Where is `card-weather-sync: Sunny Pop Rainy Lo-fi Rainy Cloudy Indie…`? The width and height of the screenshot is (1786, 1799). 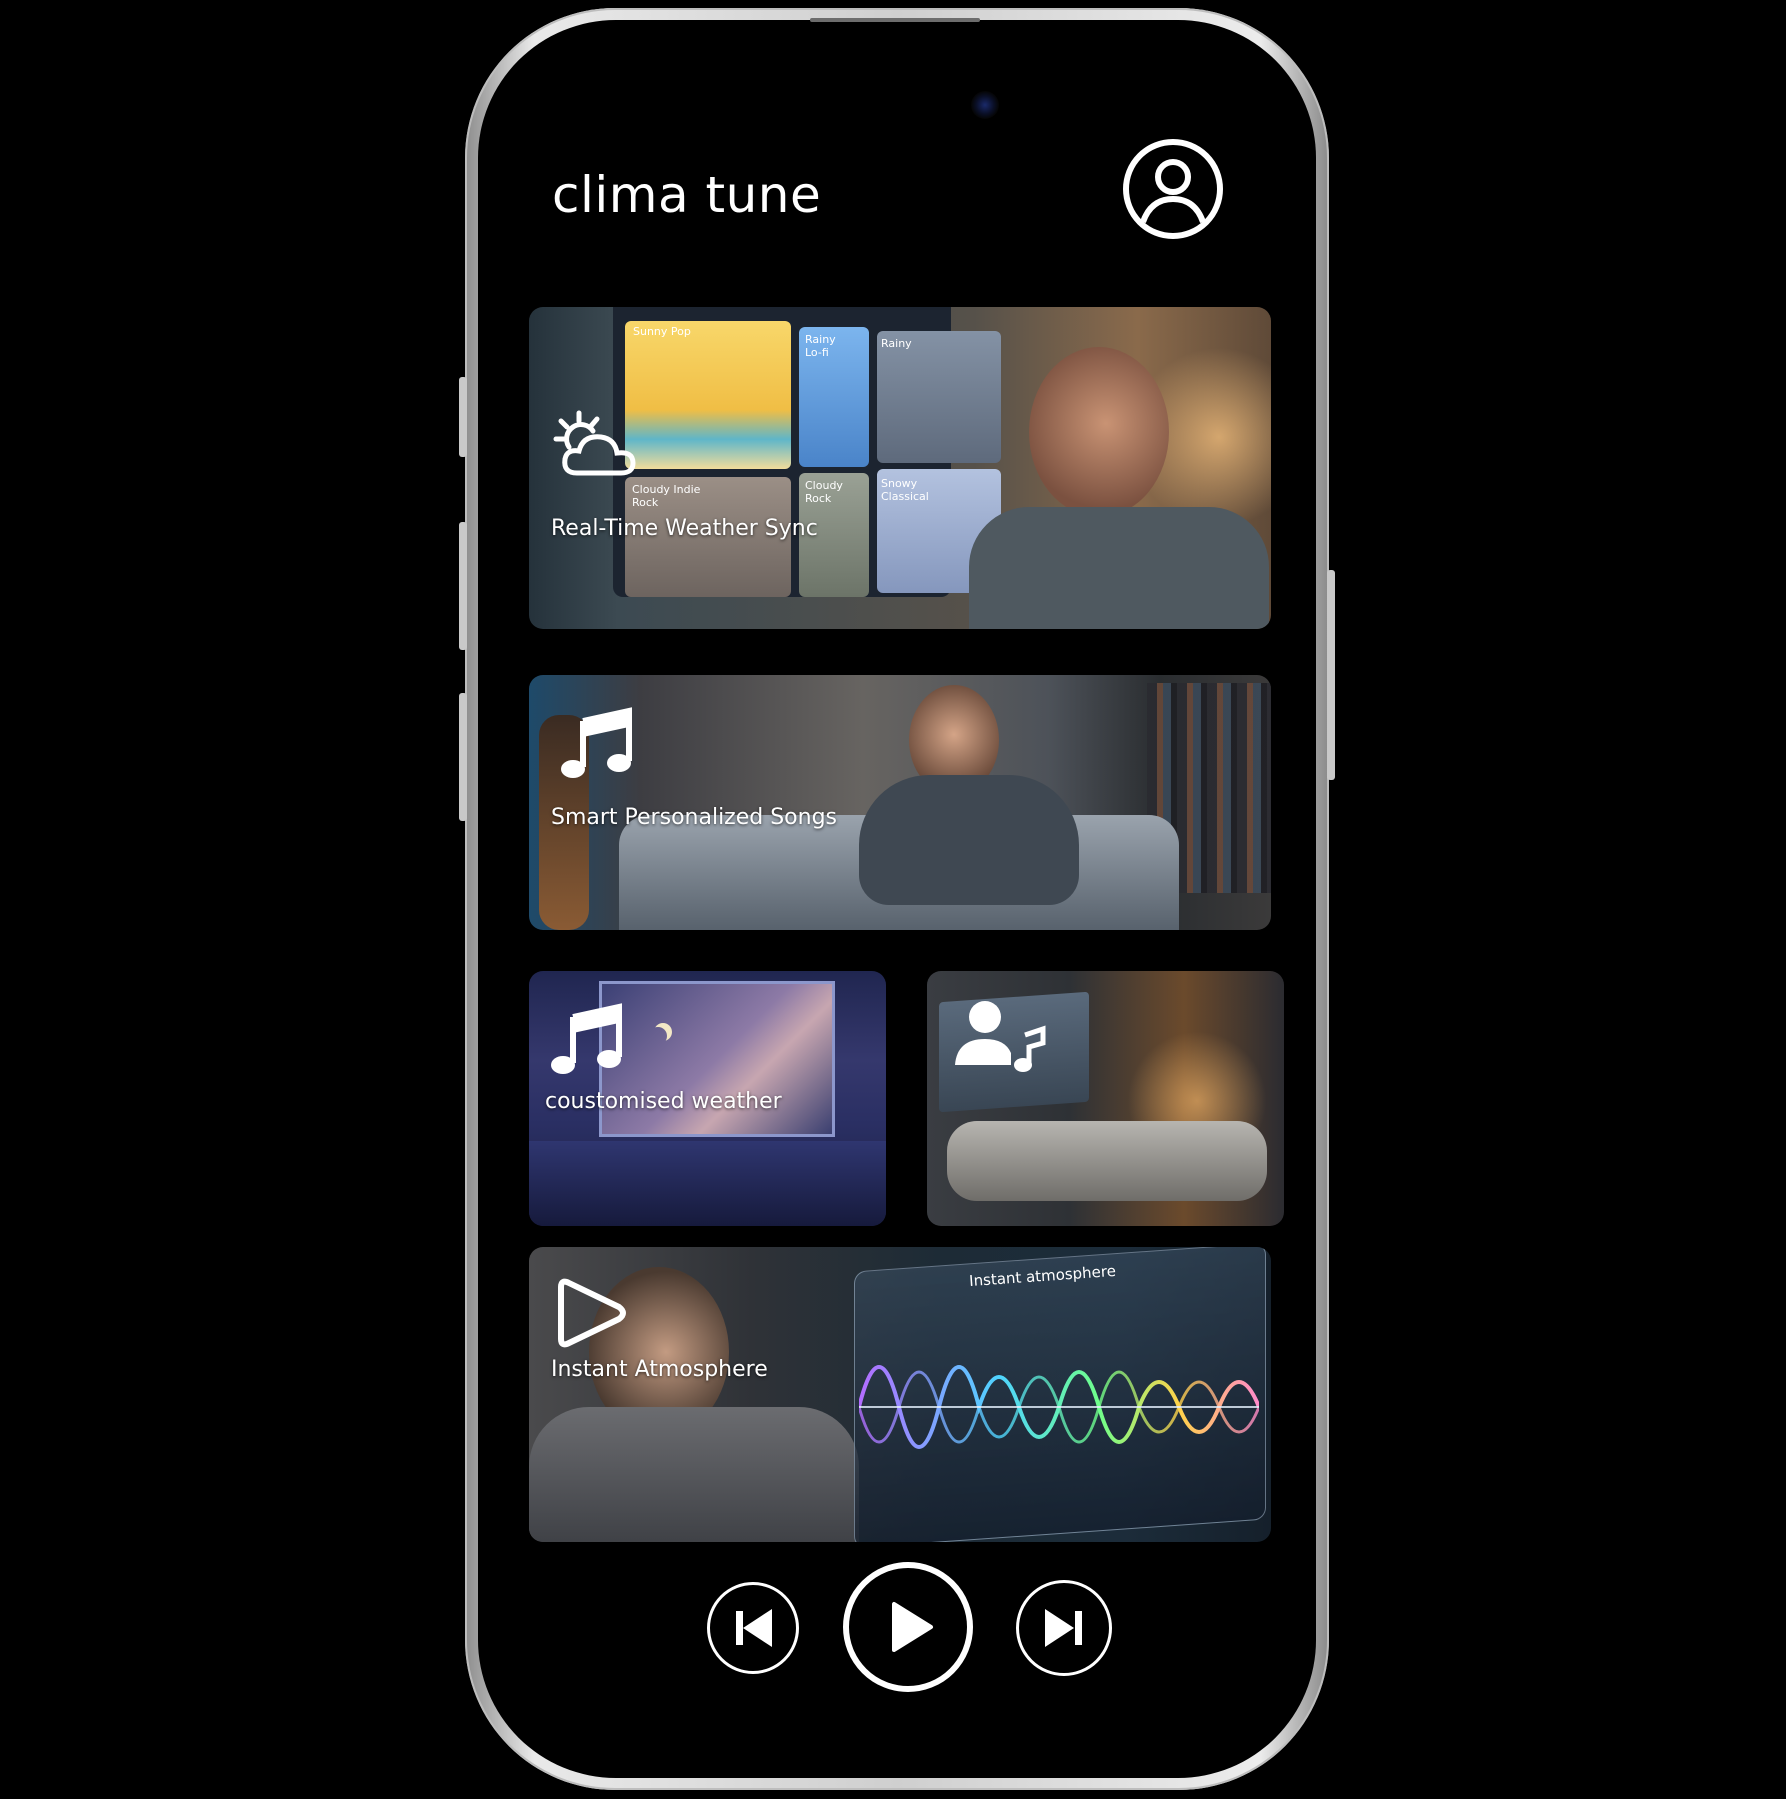 card-weather-sync: Sunny Pop Rainy Lo-fi Rainy Cloudy Indie… is located at coordinates (900, 468).